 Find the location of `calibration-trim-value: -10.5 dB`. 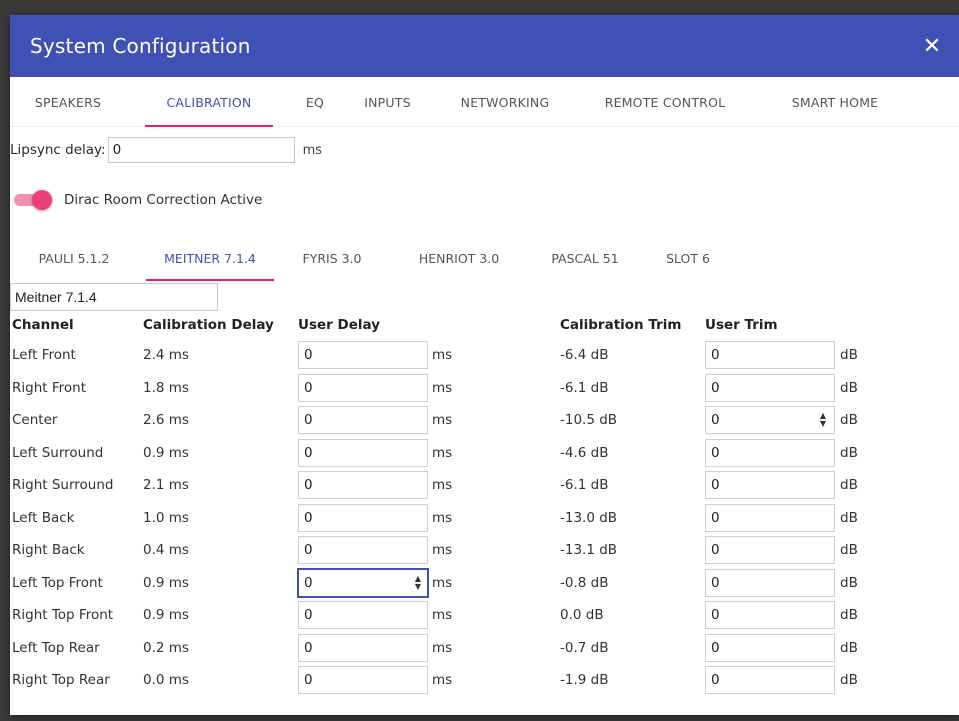

calibration-trim-value: -10.5 dB is located at coordinates (589, 420).